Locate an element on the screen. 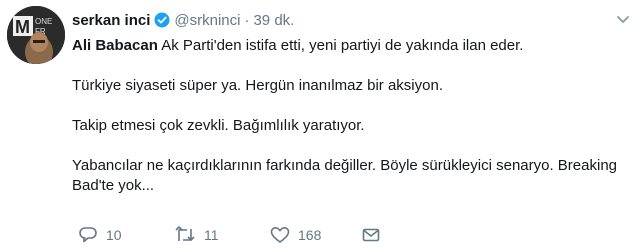  tweet-header: serkan inci @srkninci · 39 dk. is located at coordinates (183, 20).